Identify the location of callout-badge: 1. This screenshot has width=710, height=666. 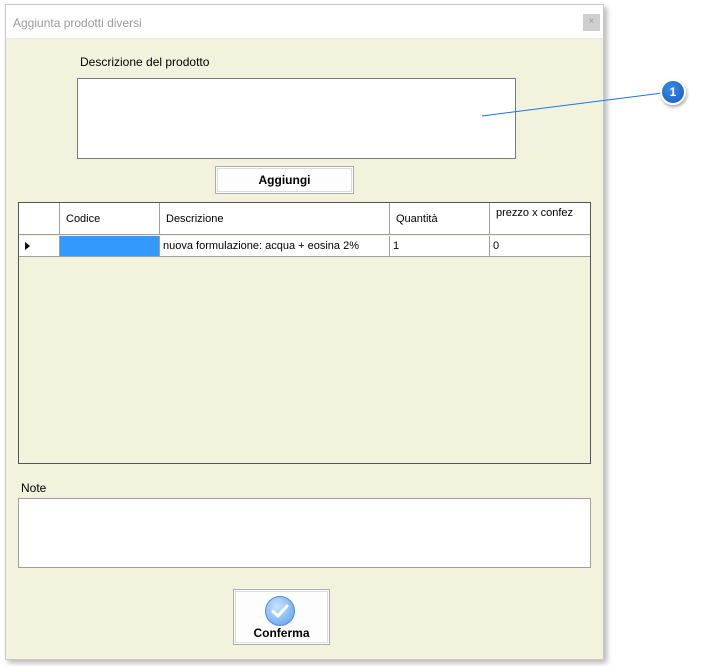
(673, 92).